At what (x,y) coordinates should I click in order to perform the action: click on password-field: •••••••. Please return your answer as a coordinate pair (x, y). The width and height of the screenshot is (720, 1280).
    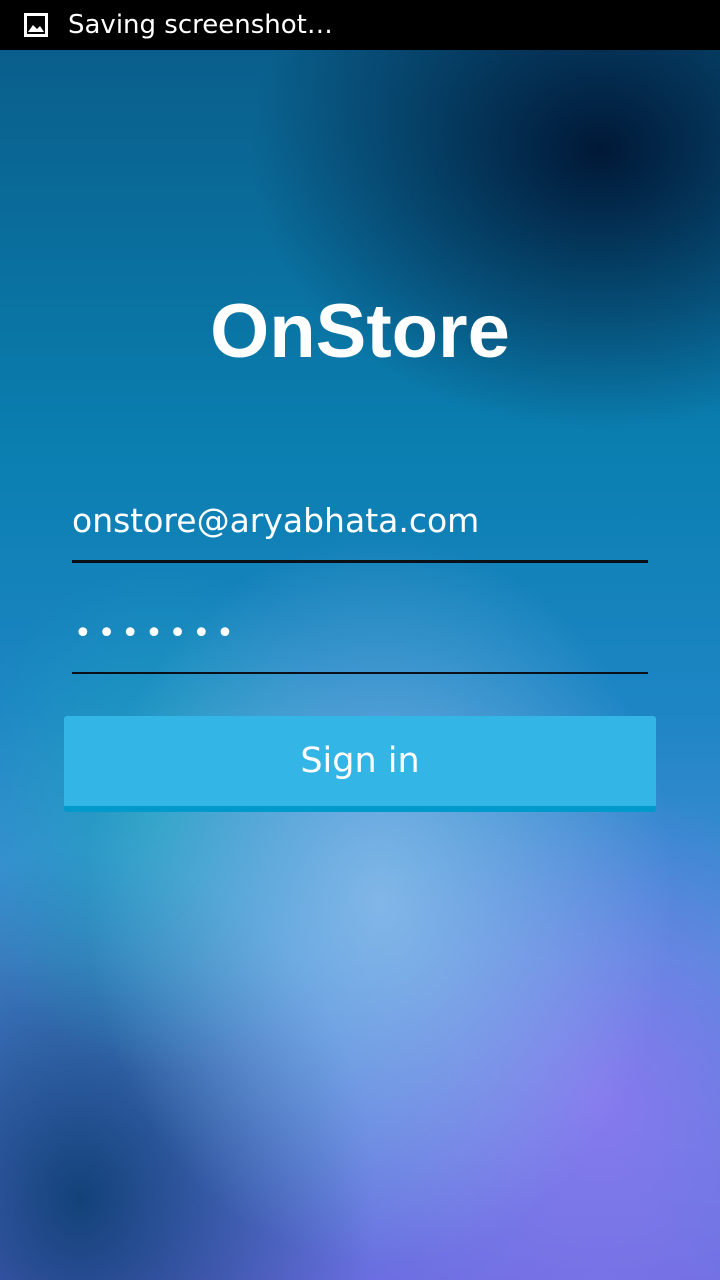
    Looking at the image, I should click on (360, 640).